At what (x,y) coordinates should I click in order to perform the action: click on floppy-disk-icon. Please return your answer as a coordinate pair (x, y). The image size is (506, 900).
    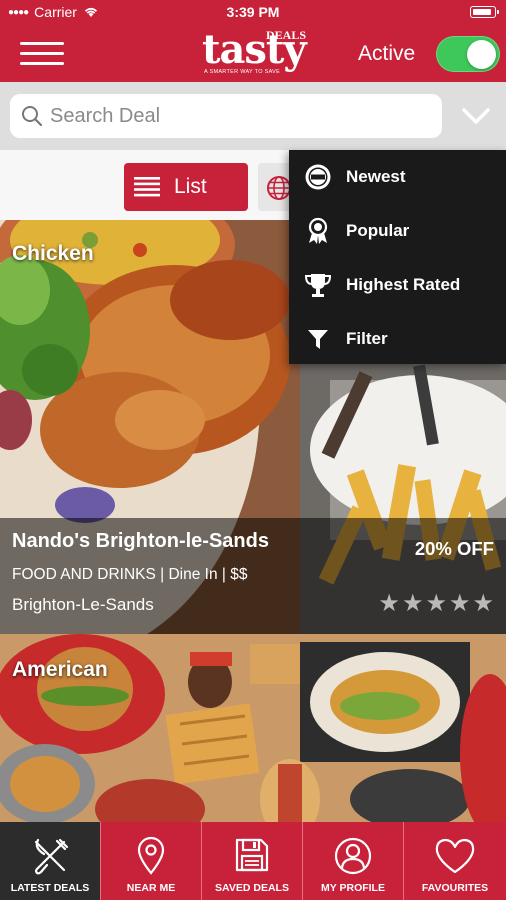
    Looking at the image, I should click on (252, 855).